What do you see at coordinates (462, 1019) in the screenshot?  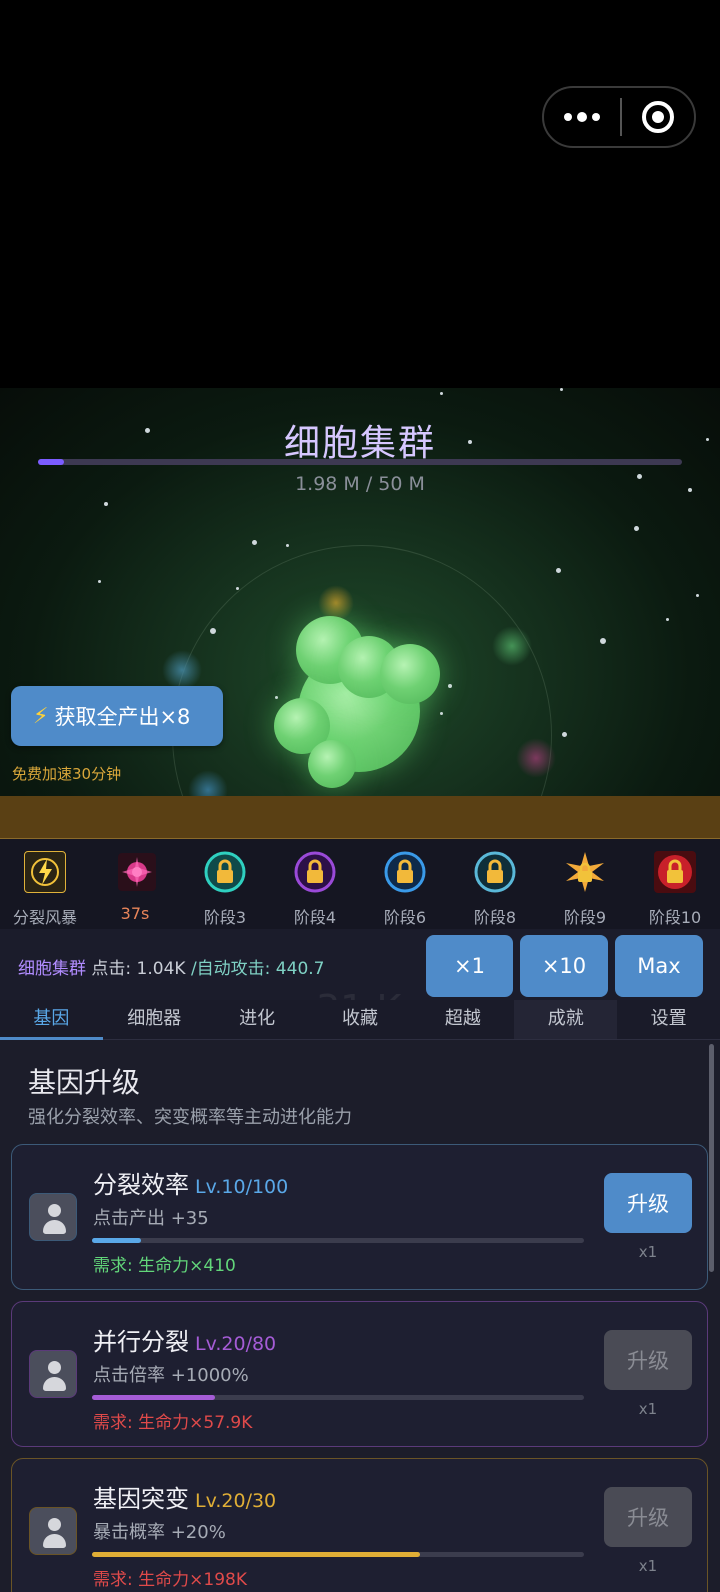 I see `tab-transcend: 超越` at bounding box center [462, 1019].